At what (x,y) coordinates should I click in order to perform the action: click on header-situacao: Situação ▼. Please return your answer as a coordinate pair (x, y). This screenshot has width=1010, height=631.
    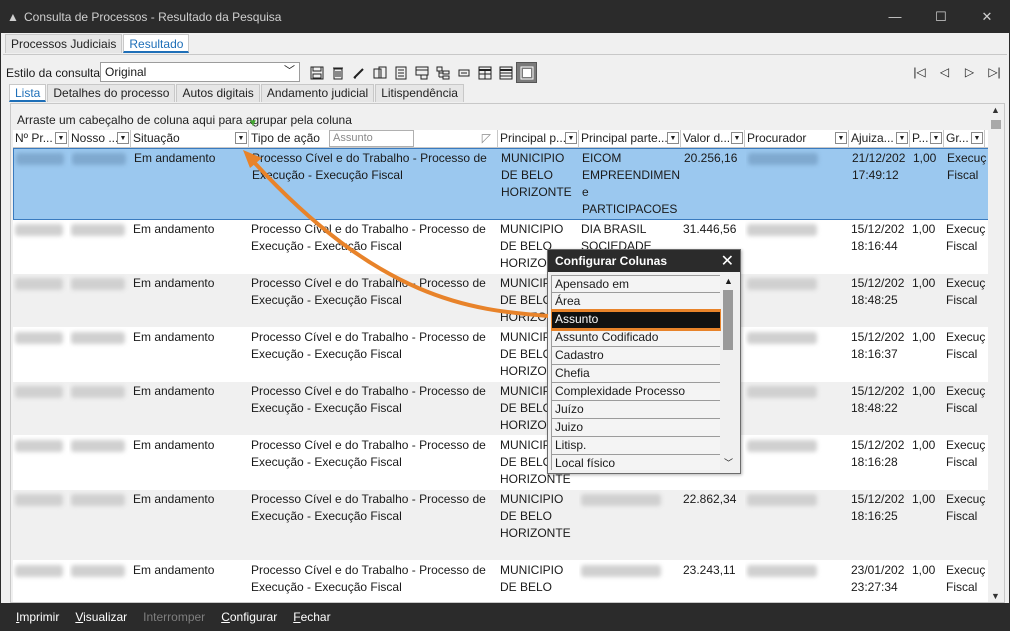
    Looking at the image, I should click on (190, 139).